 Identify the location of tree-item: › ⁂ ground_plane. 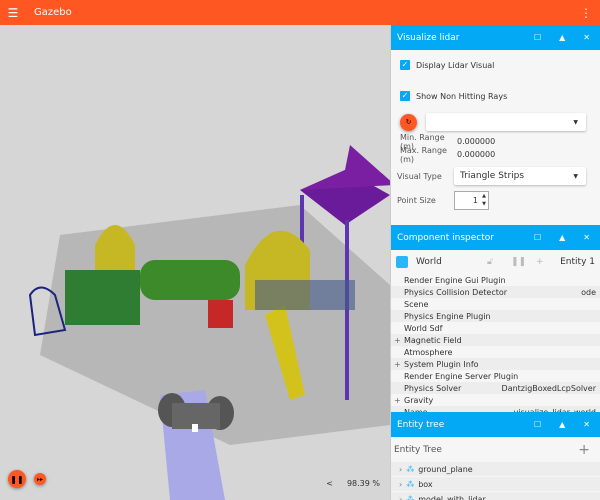
(495, 469).